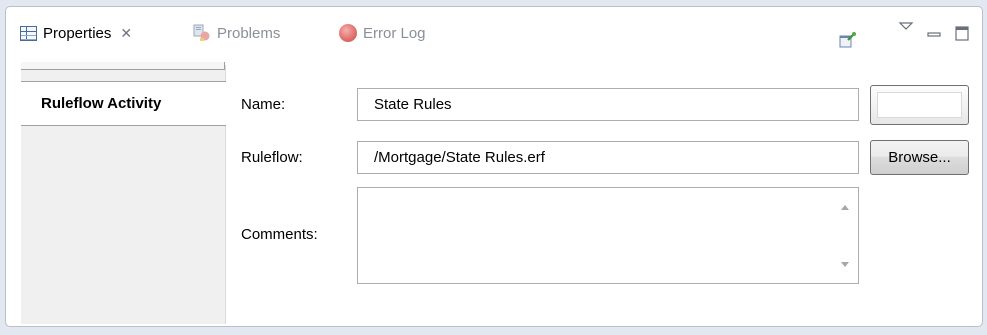 The image size is (987, 335). I want to click on button-blank-face, so click(919, 105).